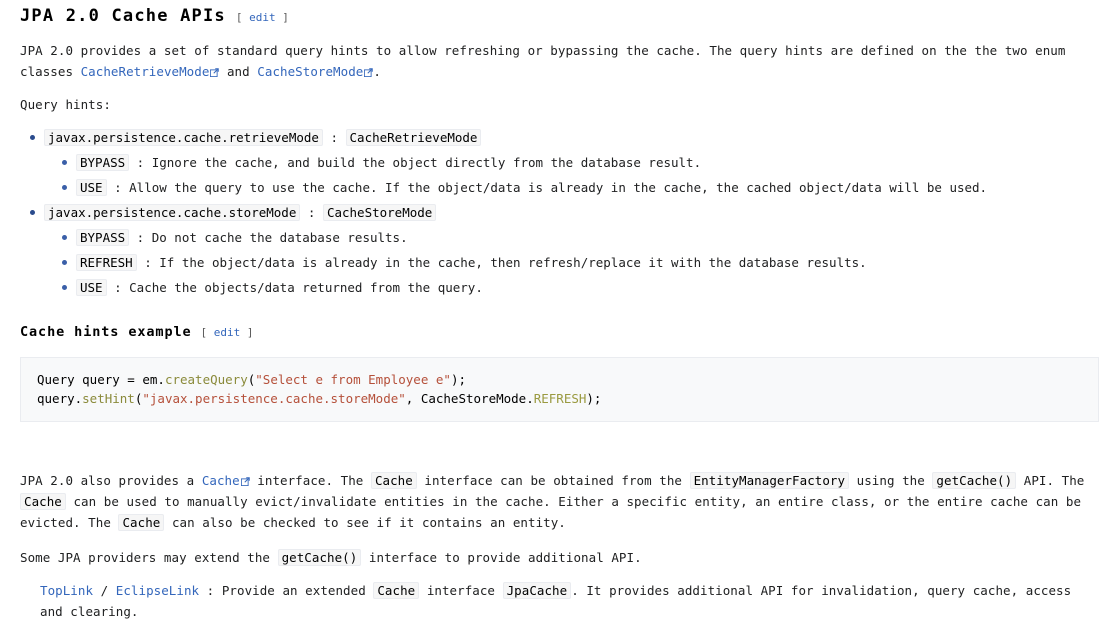 The image size is (1113, 622). What do you see at coordinates (149, 557) in the screenshot?
I see `text: Some JPA providers may extend the` at bounding box center [149, 557].